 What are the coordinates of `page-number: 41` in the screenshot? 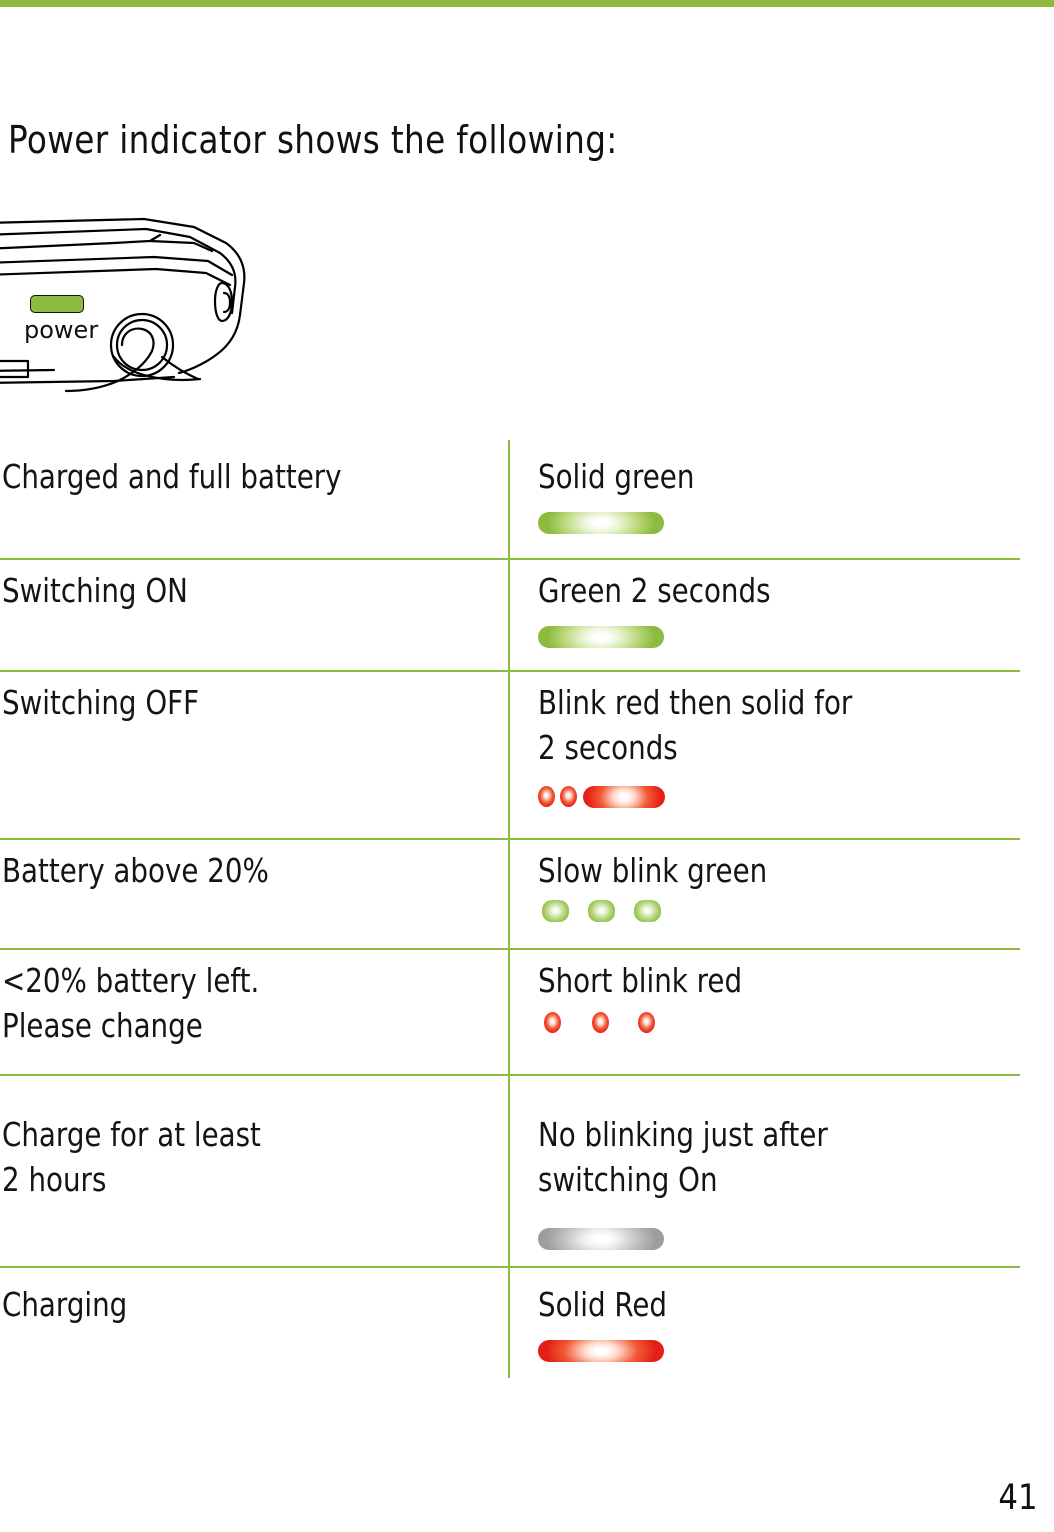 It's located at (1018, 1498).